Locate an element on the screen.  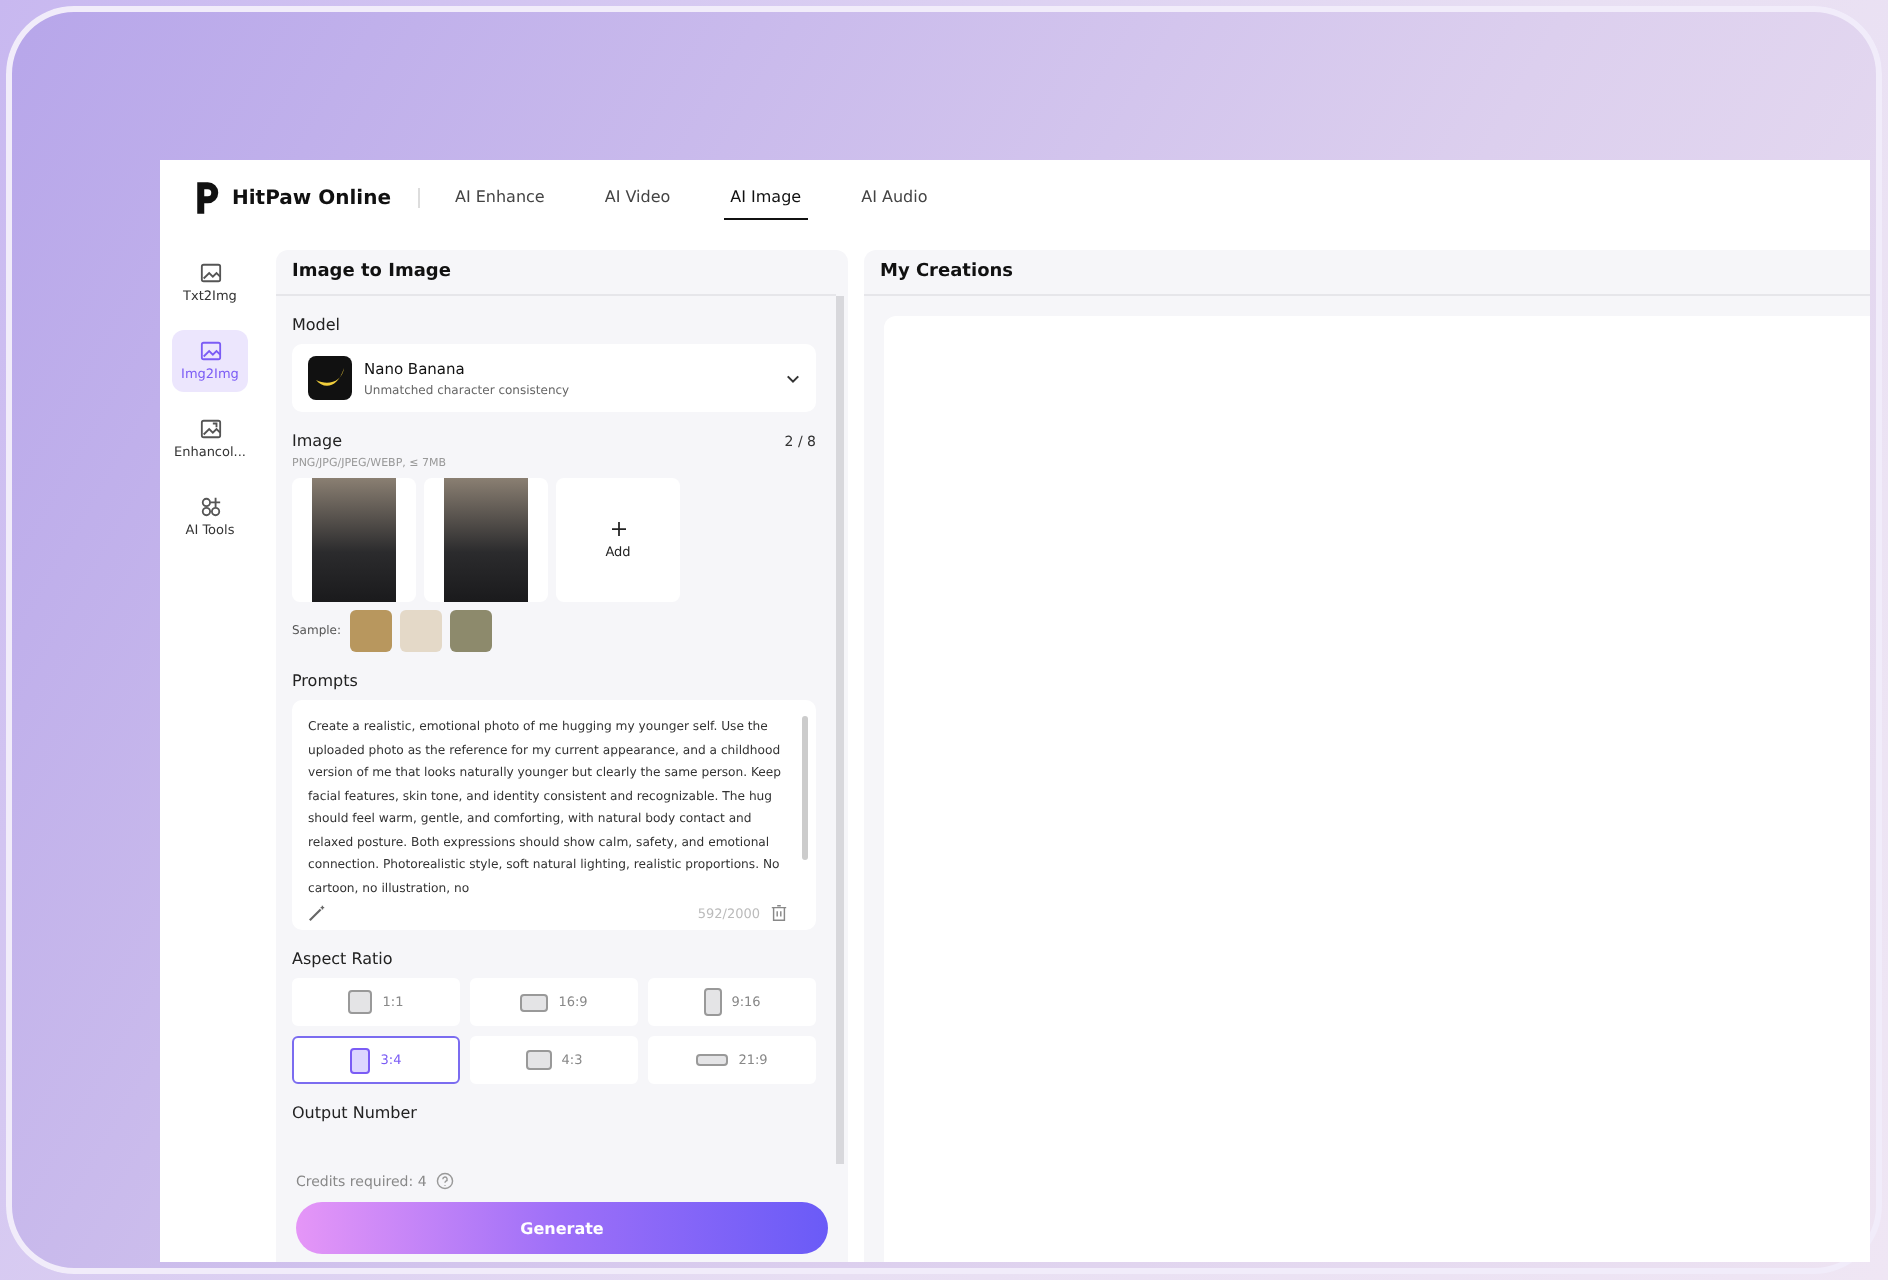
section-label: Model is located at coordinates (317, 325).